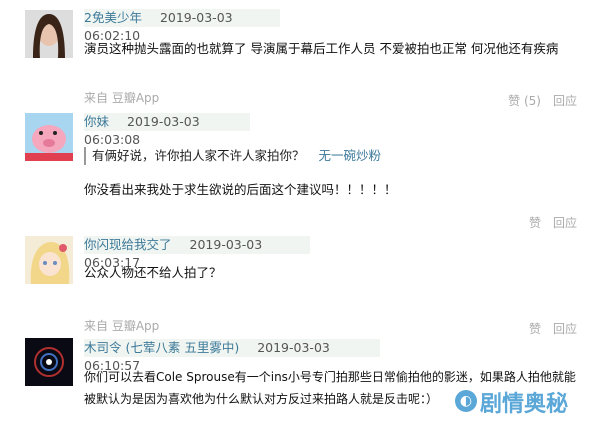  What do you see at coordinates (153, 272) in the screenshot?
I see `comment-text: 公众人物还不给人拍了？` at bounding box center [153, 272].